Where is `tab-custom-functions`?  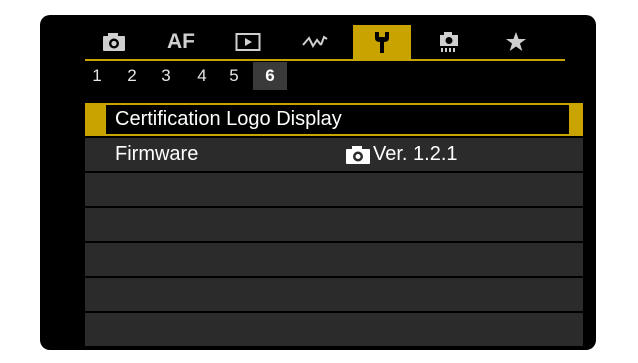
tab-custom-functions is located at coordinates (449, 42).